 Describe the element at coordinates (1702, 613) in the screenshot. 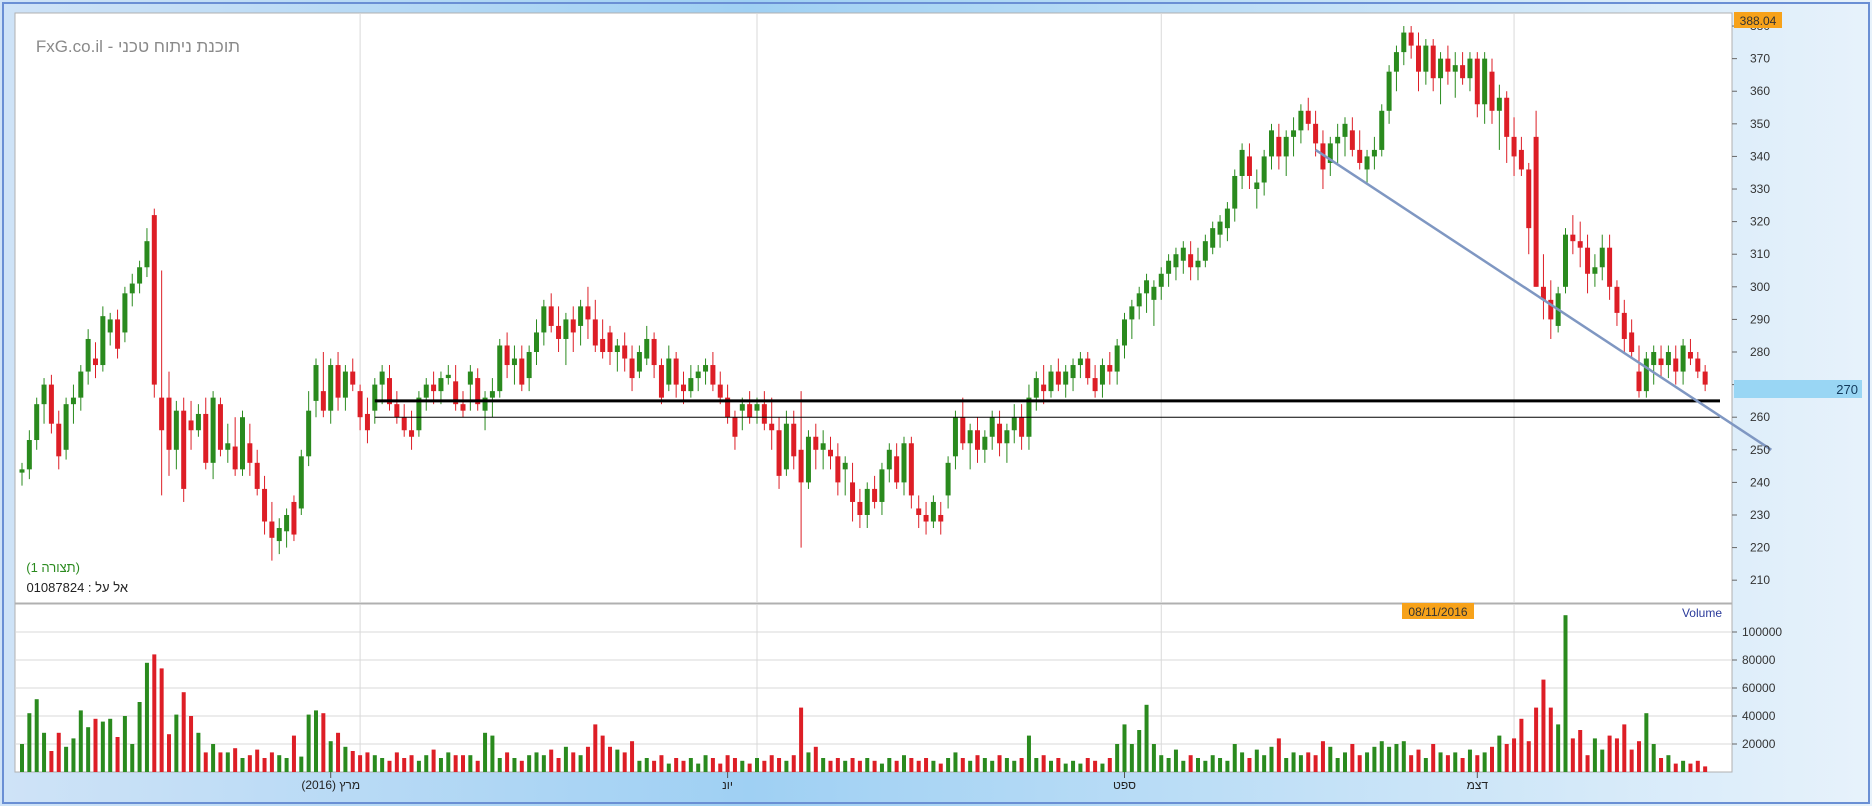

I see `volume-label: Volume` at that location.